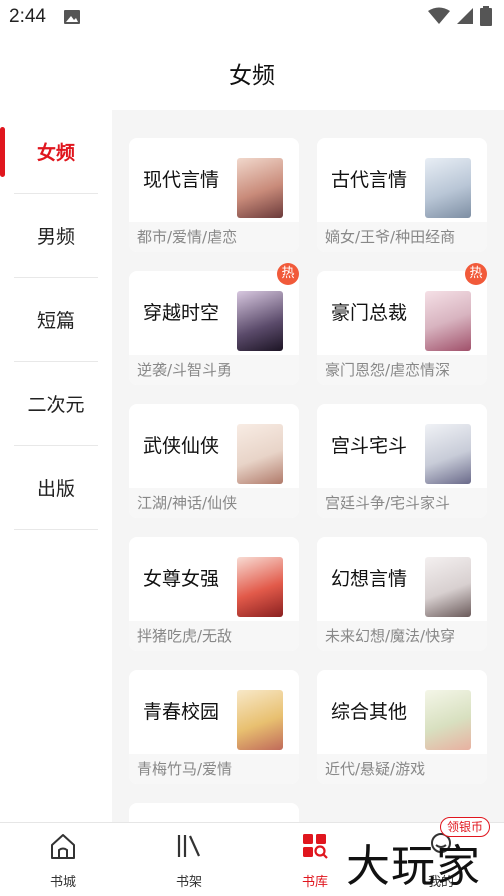 This screenshot has height=896, width=504. What do you see at coordinates (189, 846) in the screenshot?
I see `bookshelf-icon` at bounding box center [189, 846].